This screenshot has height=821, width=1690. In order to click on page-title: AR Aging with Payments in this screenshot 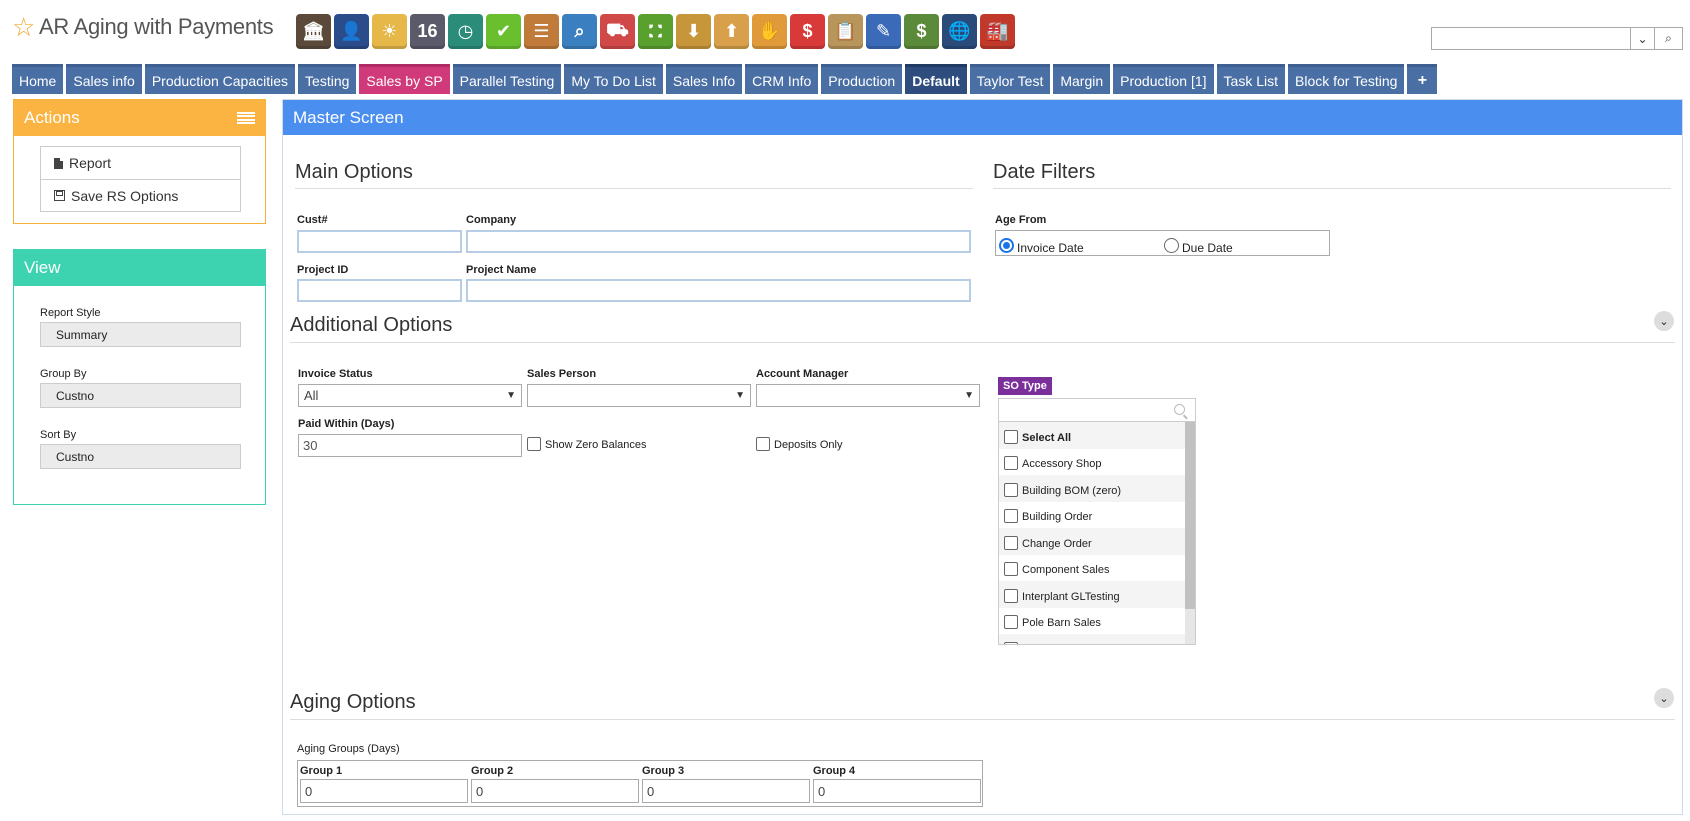, I will do `click(156, 26)`.